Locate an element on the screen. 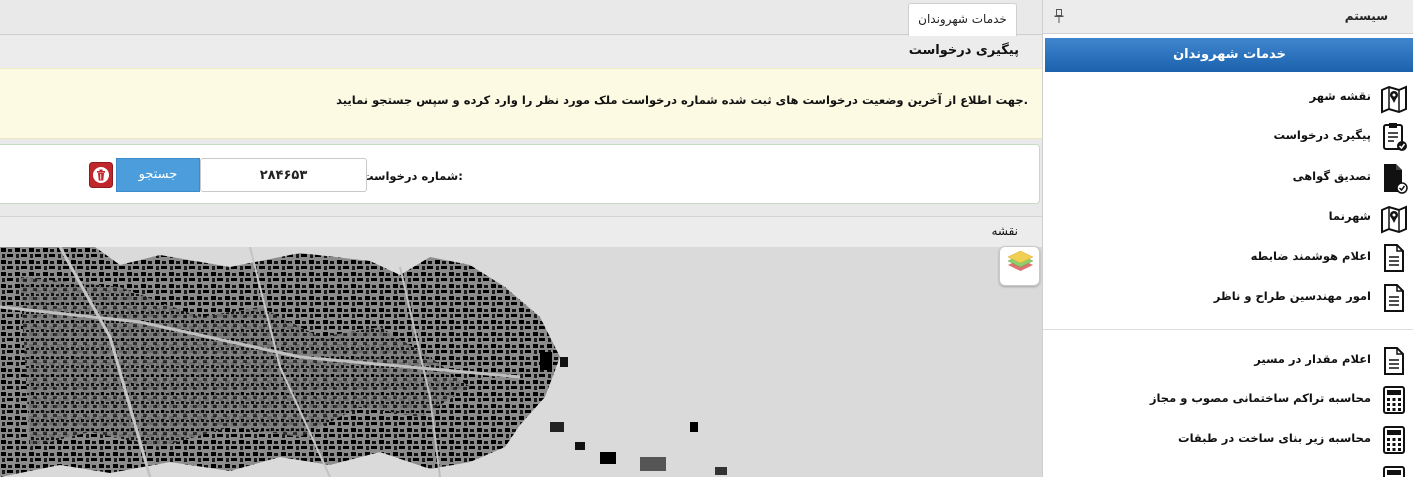 Image resolution: width=1413 pixels, height=477 pixels. sidebar-item-route-amount: اعلام مقدار در مسیر is located at coordinates (1228, 361).